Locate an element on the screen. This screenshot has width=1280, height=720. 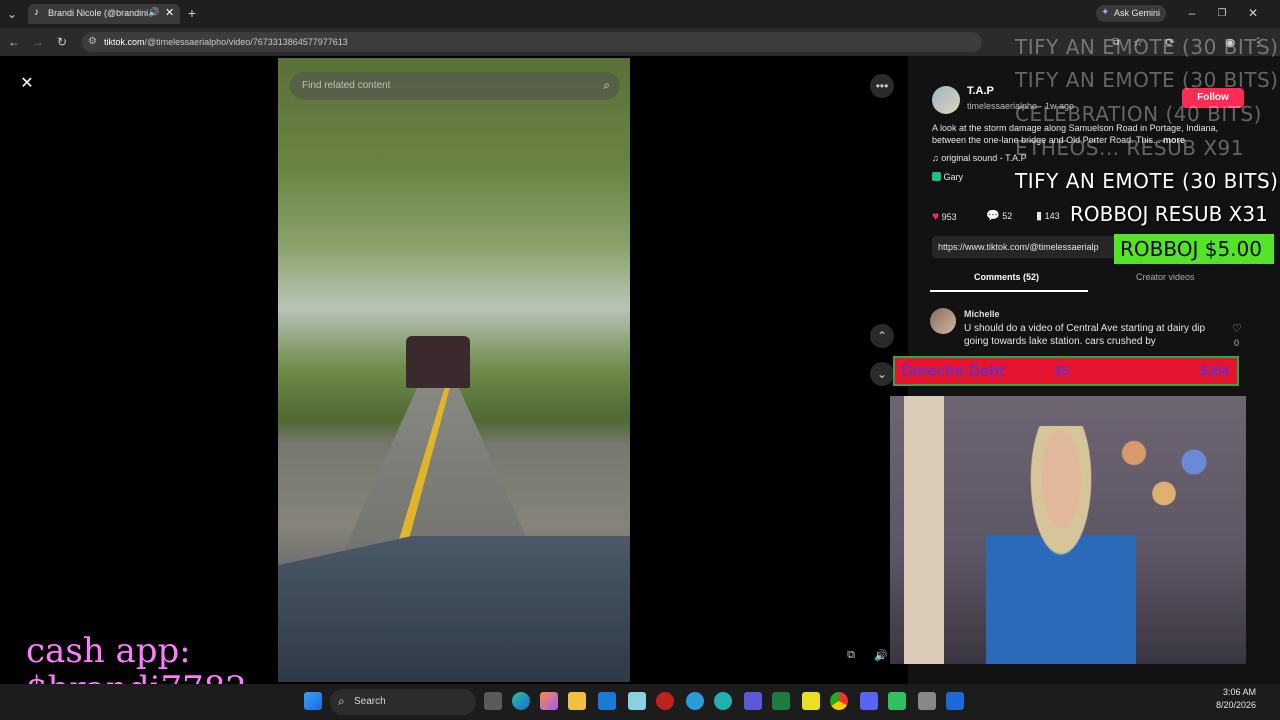
edge-icon is located at coordinates (521, 701).